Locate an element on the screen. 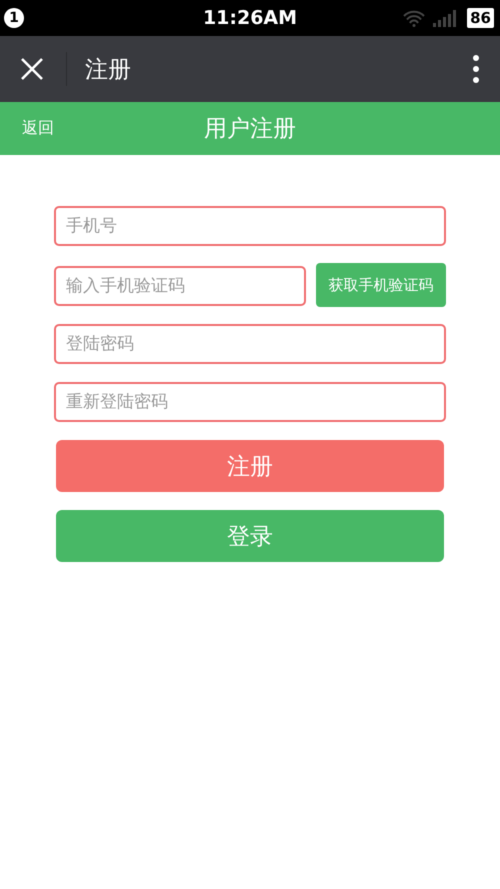  wifi-icon is located at coordinates (414, 18).